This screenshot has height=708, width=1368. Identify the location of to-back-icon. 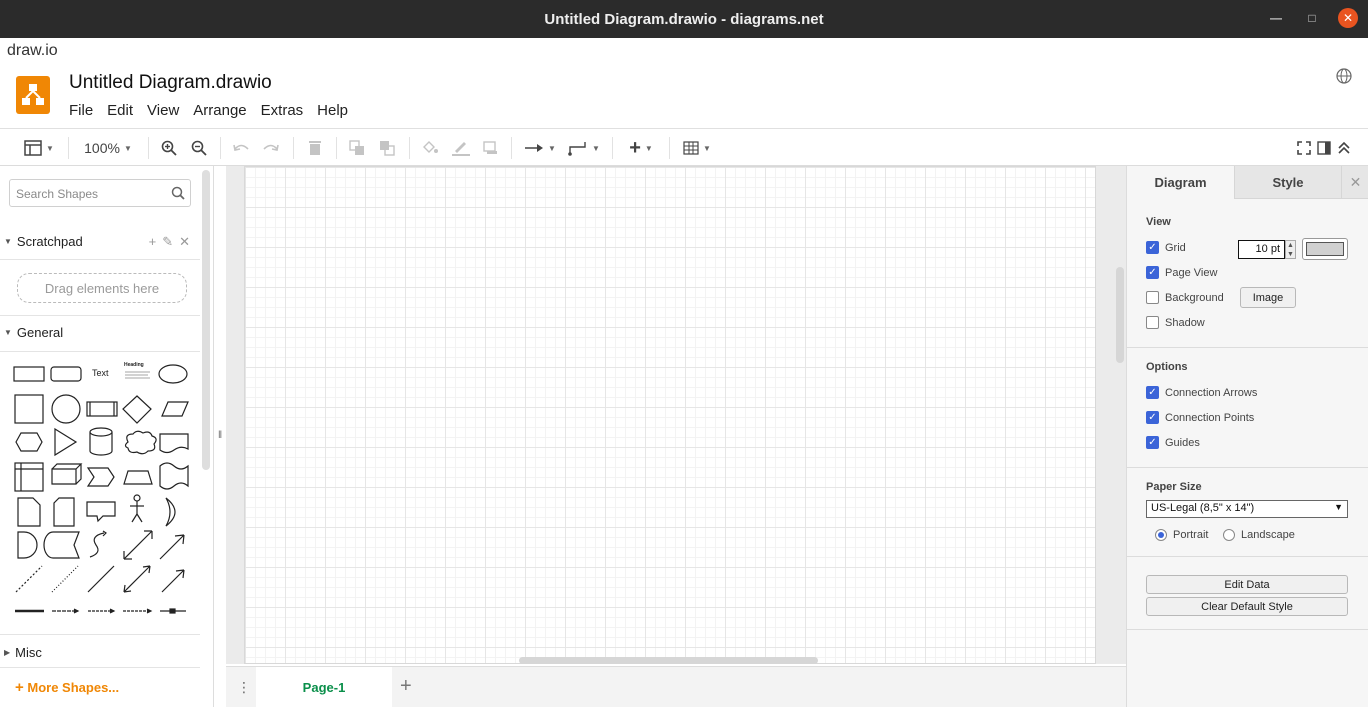
(387, 148).